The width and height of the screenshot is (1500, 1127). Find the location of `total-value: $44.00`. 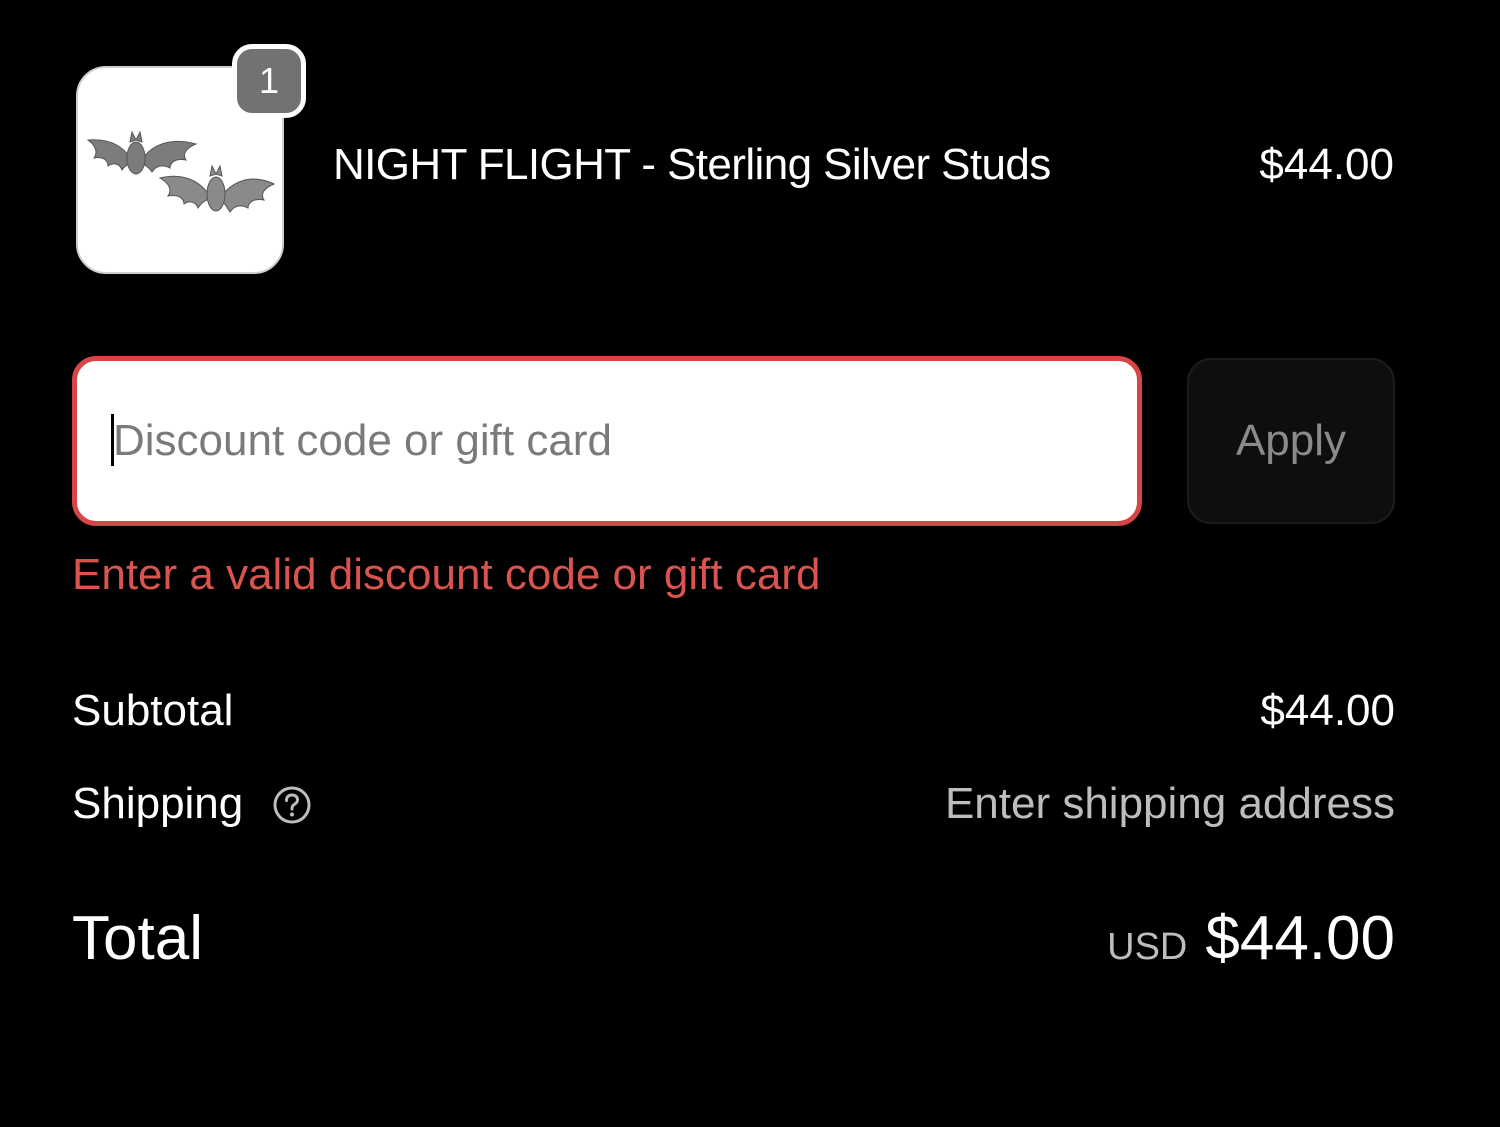

total-value: $44.00 is located at coordinates (1300, 938).